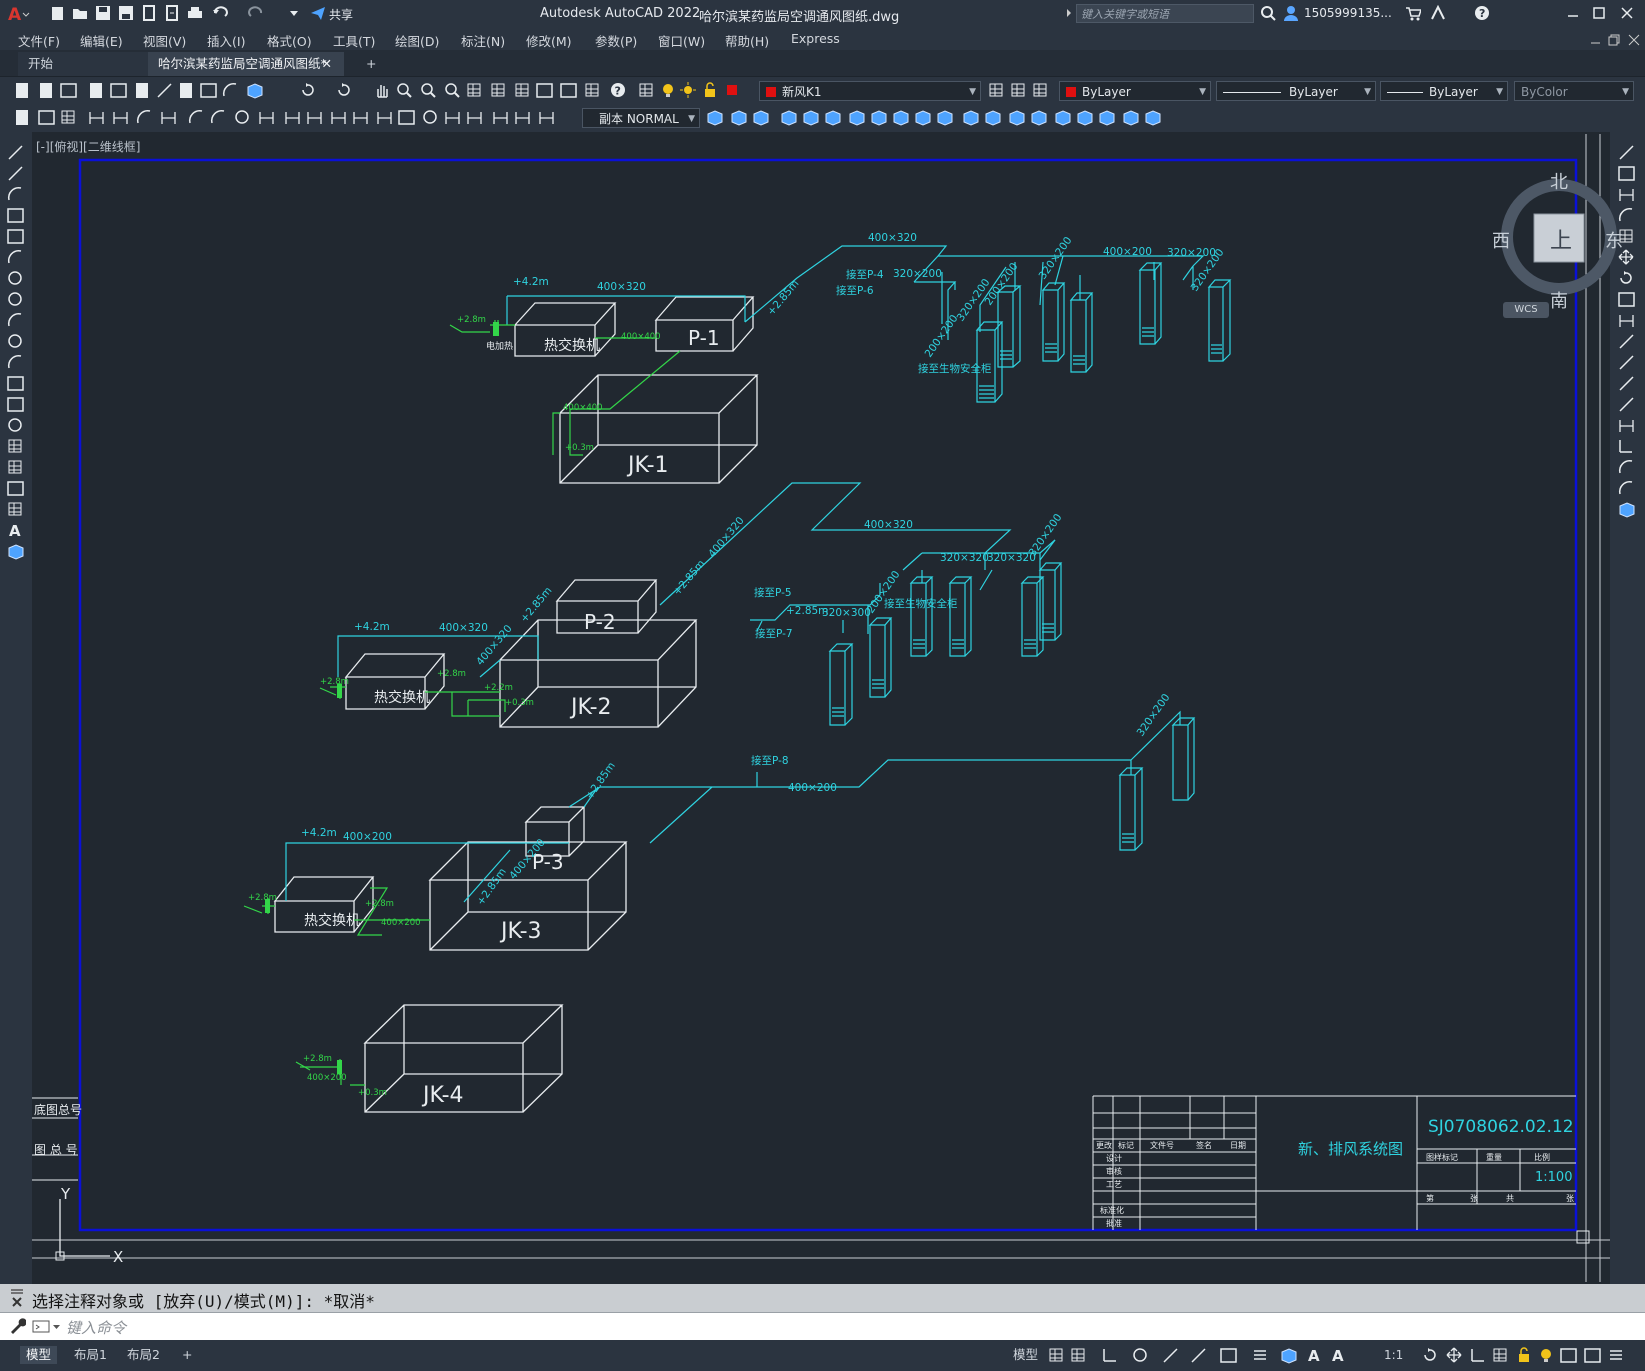  I want to click on menu-modify: 修改(M), so click(549, 40).